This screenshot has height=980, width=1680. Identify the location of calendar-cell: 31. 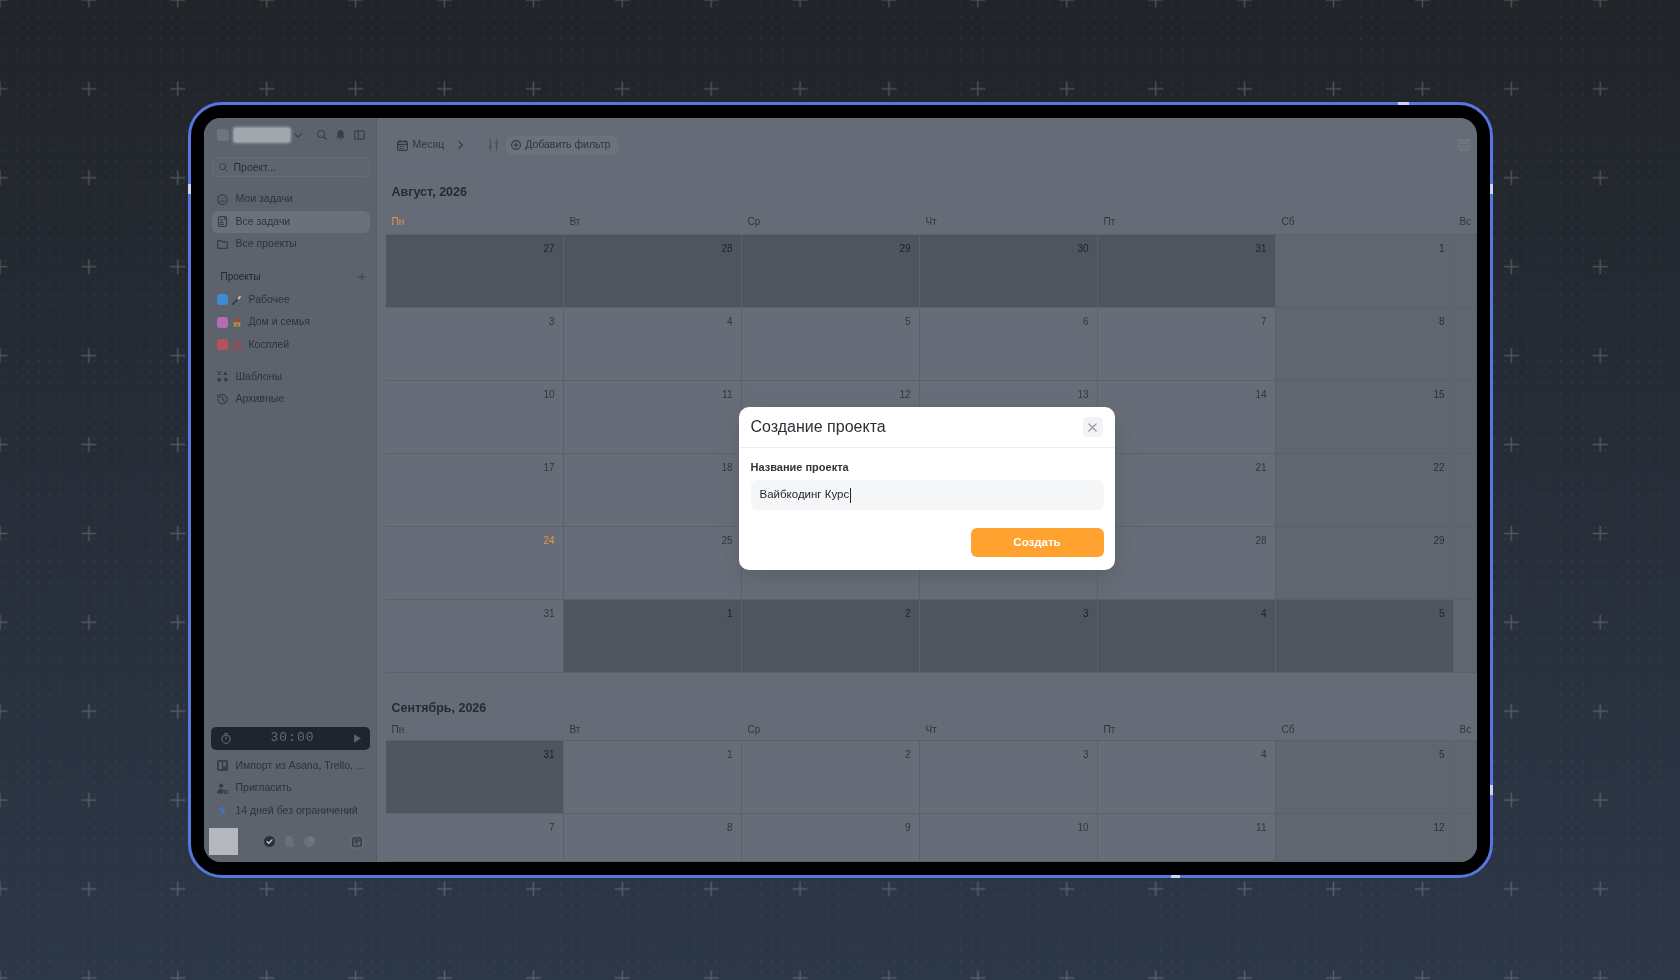
(474, 636).